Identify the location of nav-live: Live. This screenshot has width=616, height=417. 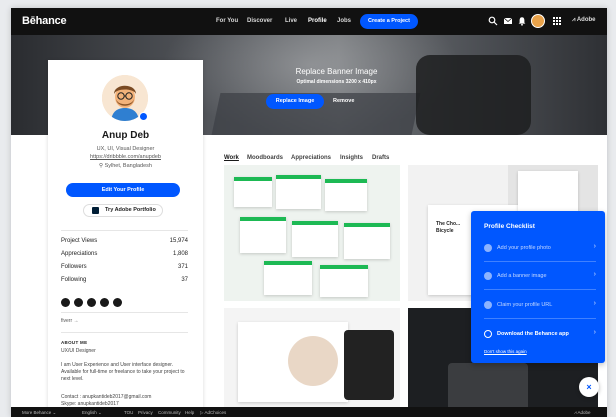
(291, 21).